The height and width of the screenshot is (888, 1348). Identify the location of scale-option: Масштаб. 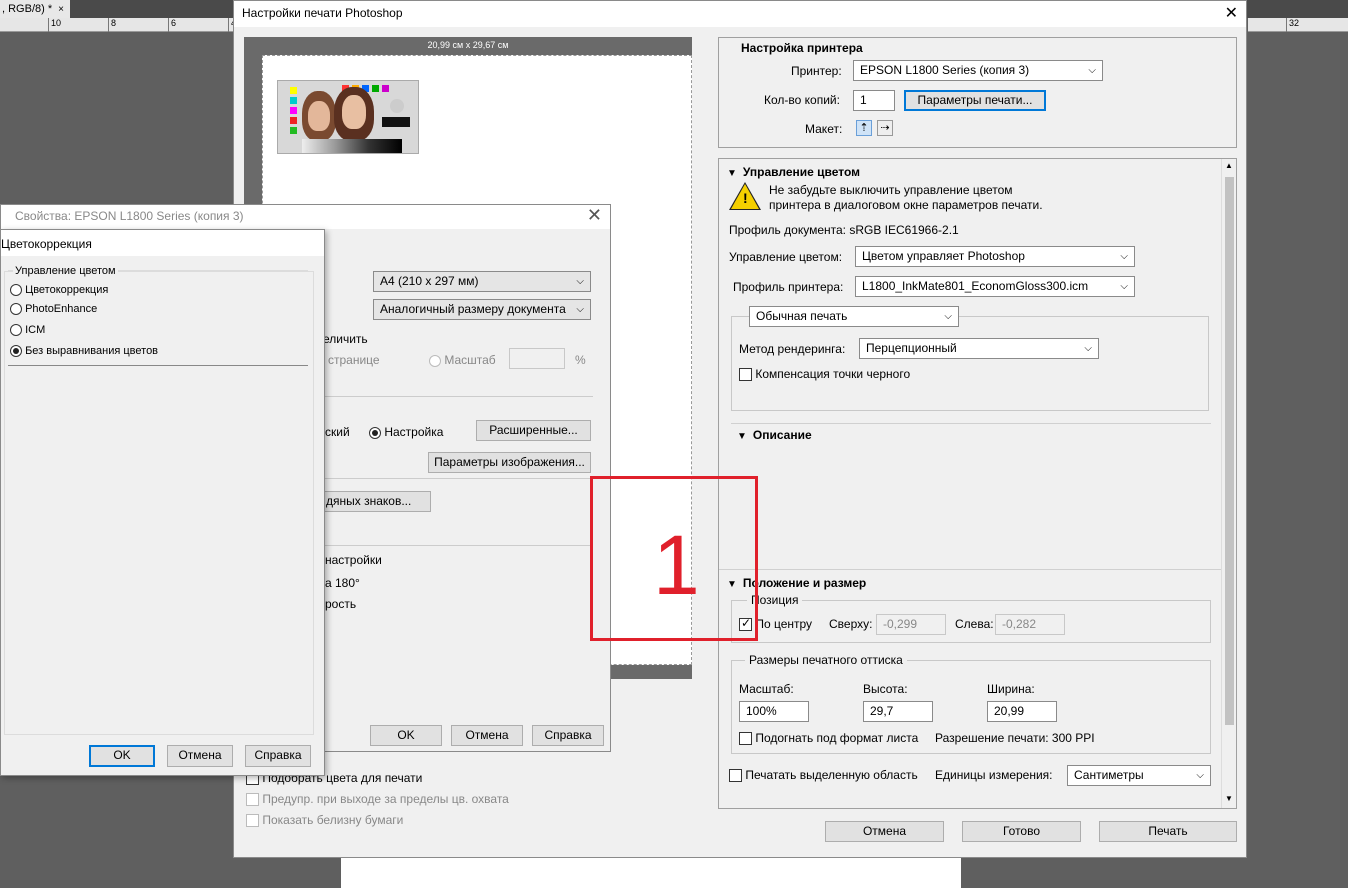
(462, 360).